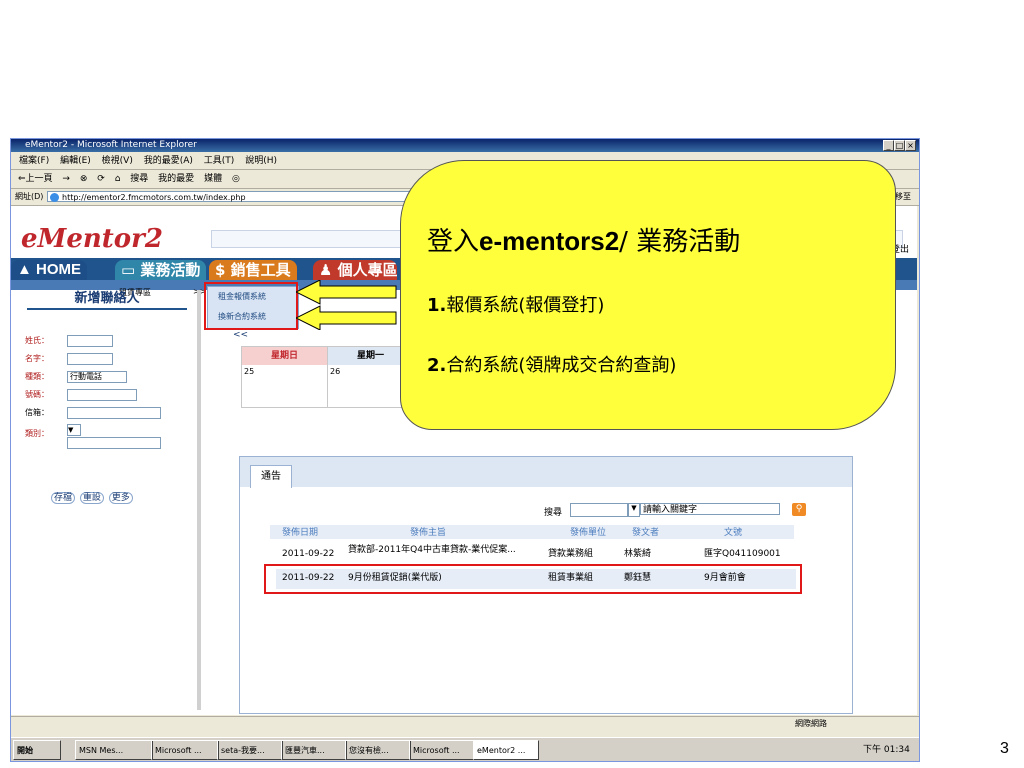  Describe the element at coordinates (546, 472) in the screenshot. I see `announcement-tab-bar` at that location.